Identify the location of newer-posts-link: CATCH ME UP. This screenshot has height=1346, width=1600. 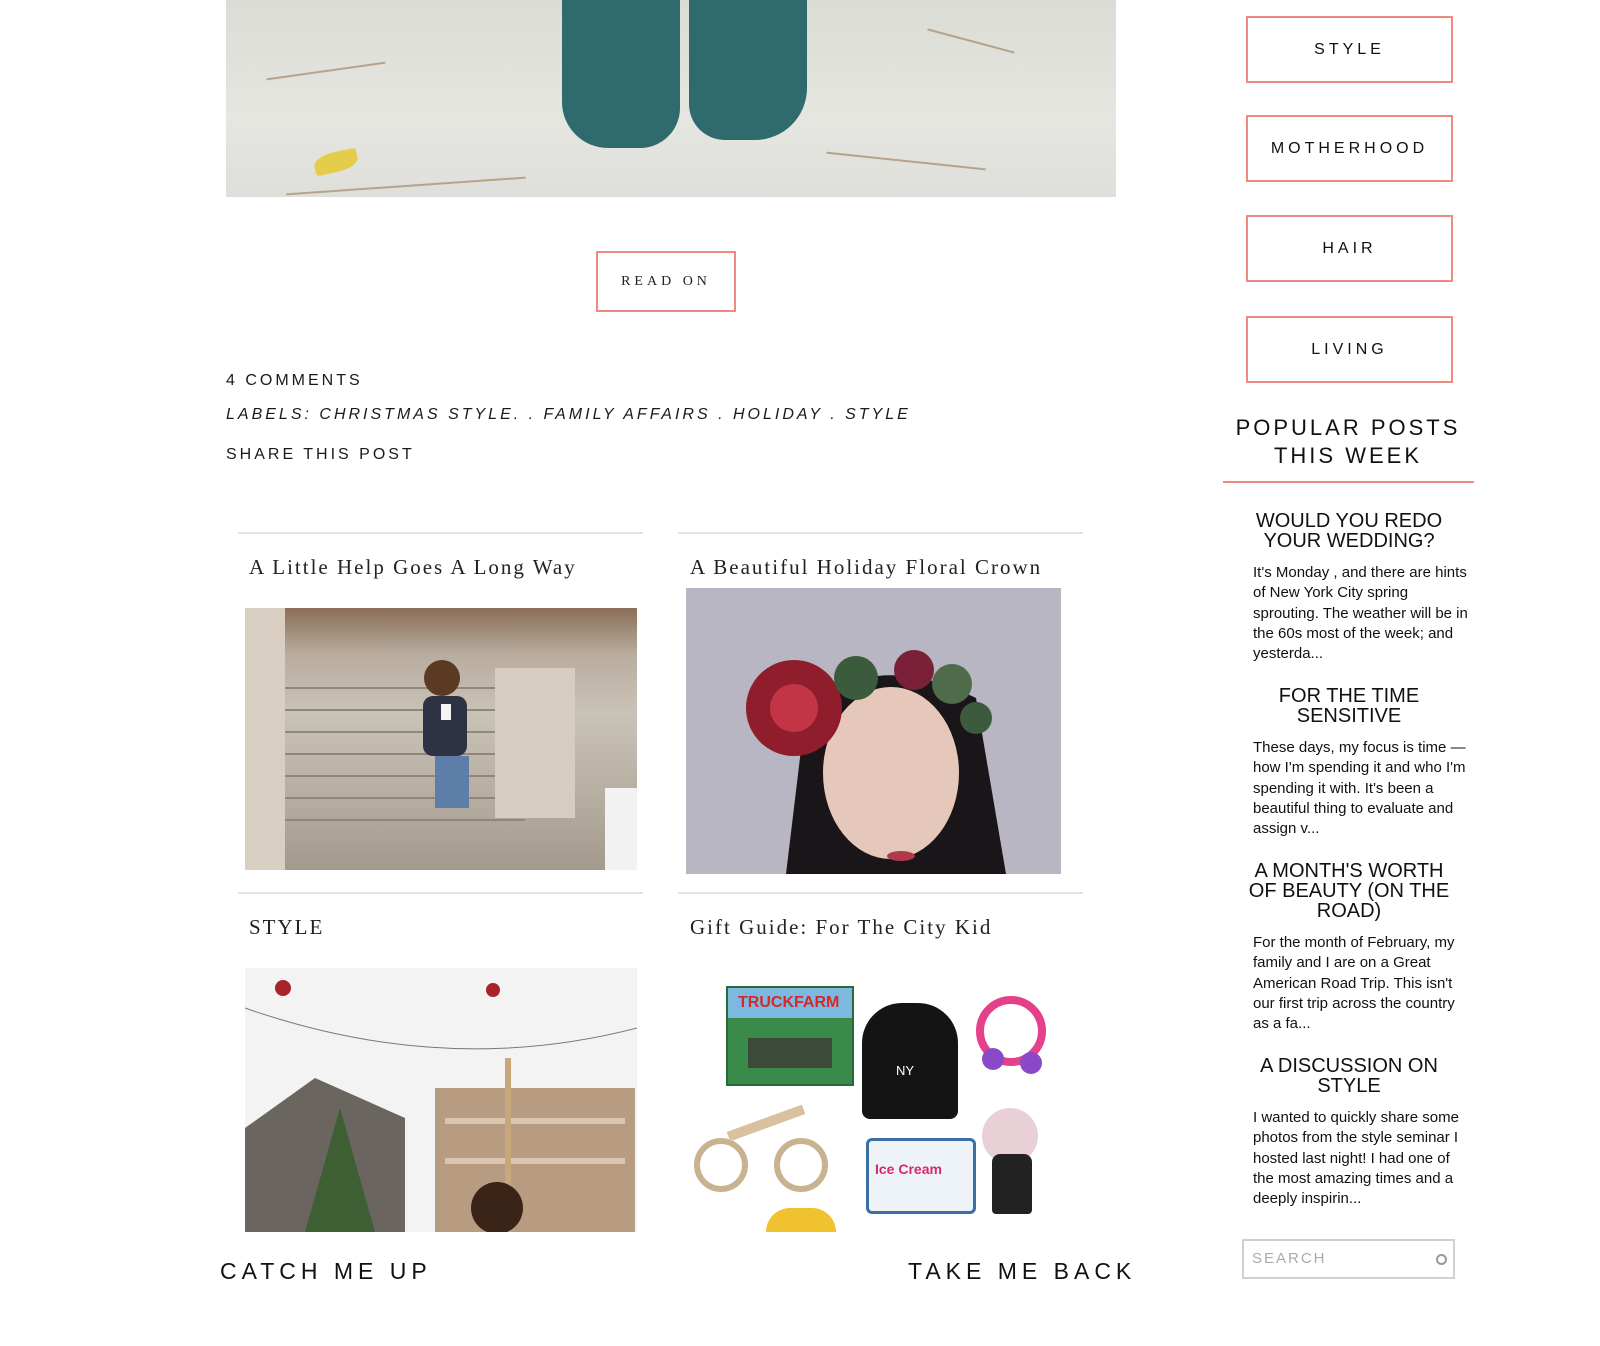
(326, 1271).